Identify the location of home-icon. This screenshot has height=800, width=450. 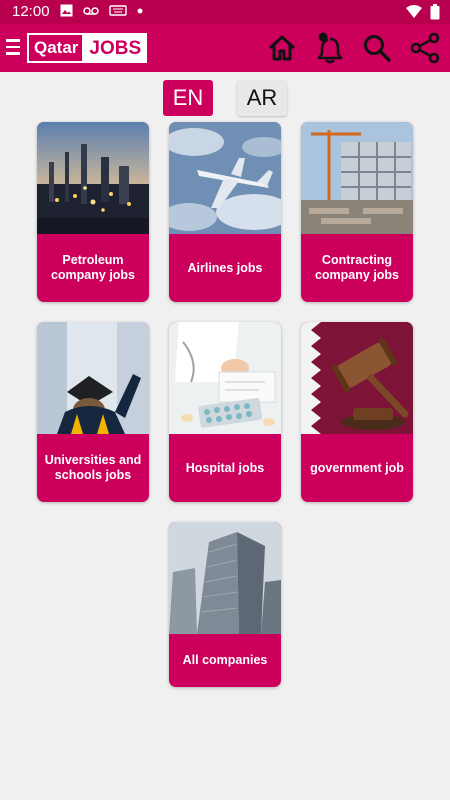
(282, 48).